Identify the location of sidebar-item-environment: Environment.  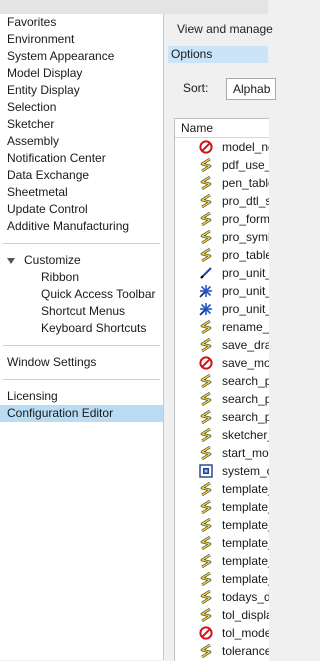
(81, 39).